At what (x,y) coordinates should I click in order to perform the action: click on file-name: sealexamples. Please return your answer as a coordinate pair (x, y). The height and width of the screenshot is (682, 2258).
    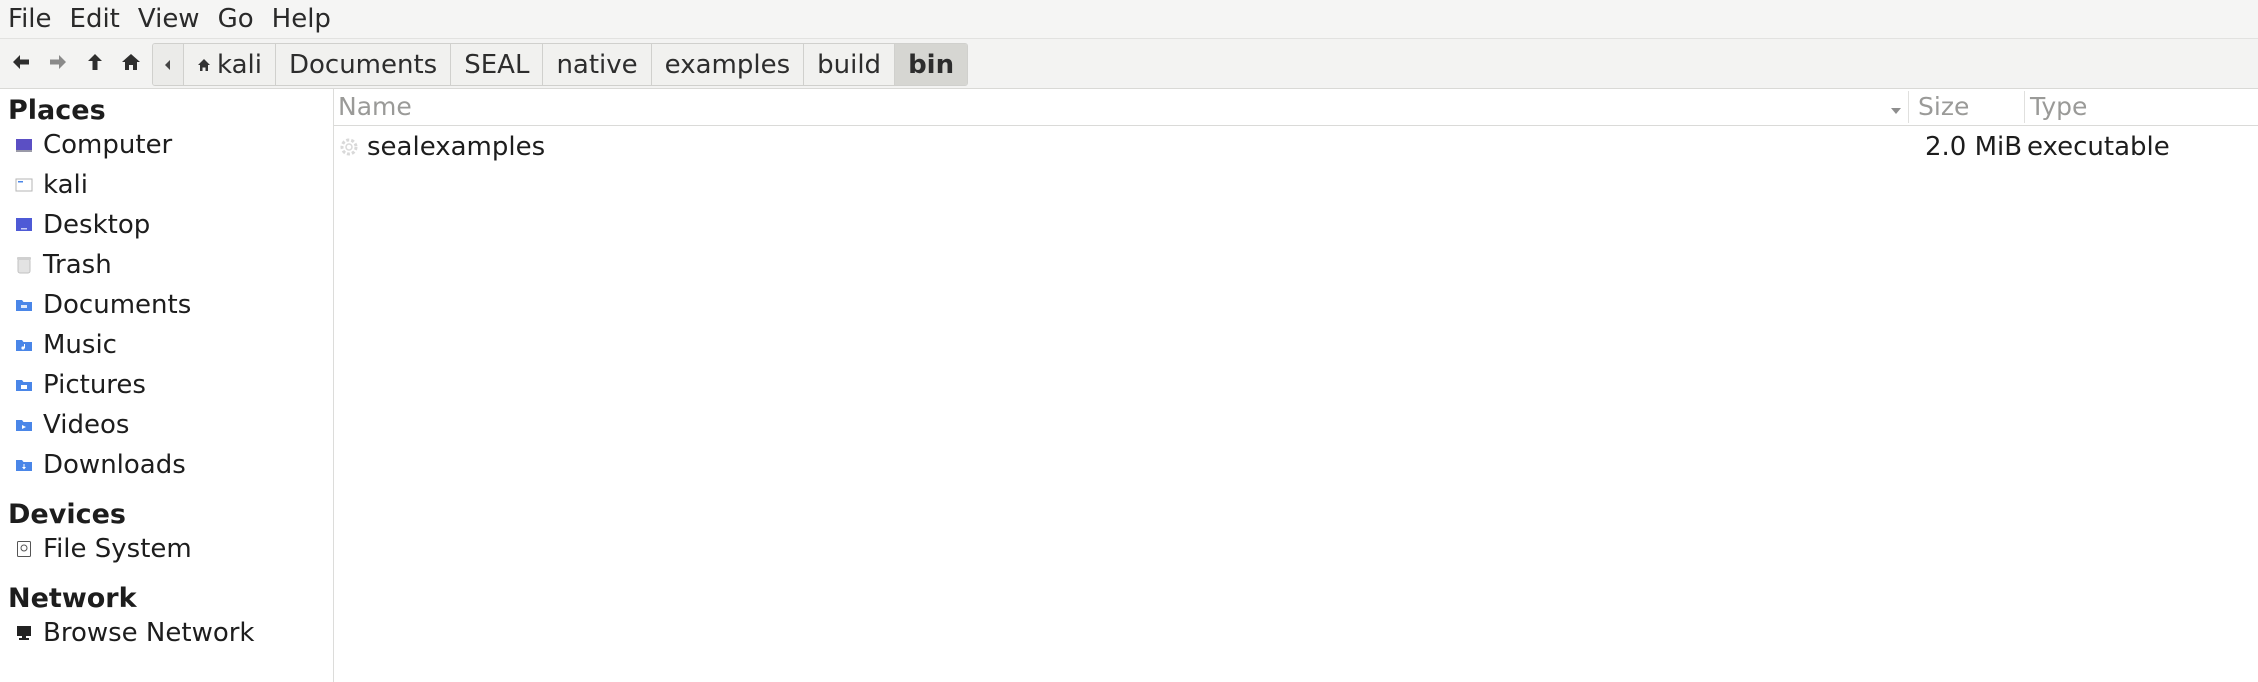
    Looking at the image, I should click on (456, 147).